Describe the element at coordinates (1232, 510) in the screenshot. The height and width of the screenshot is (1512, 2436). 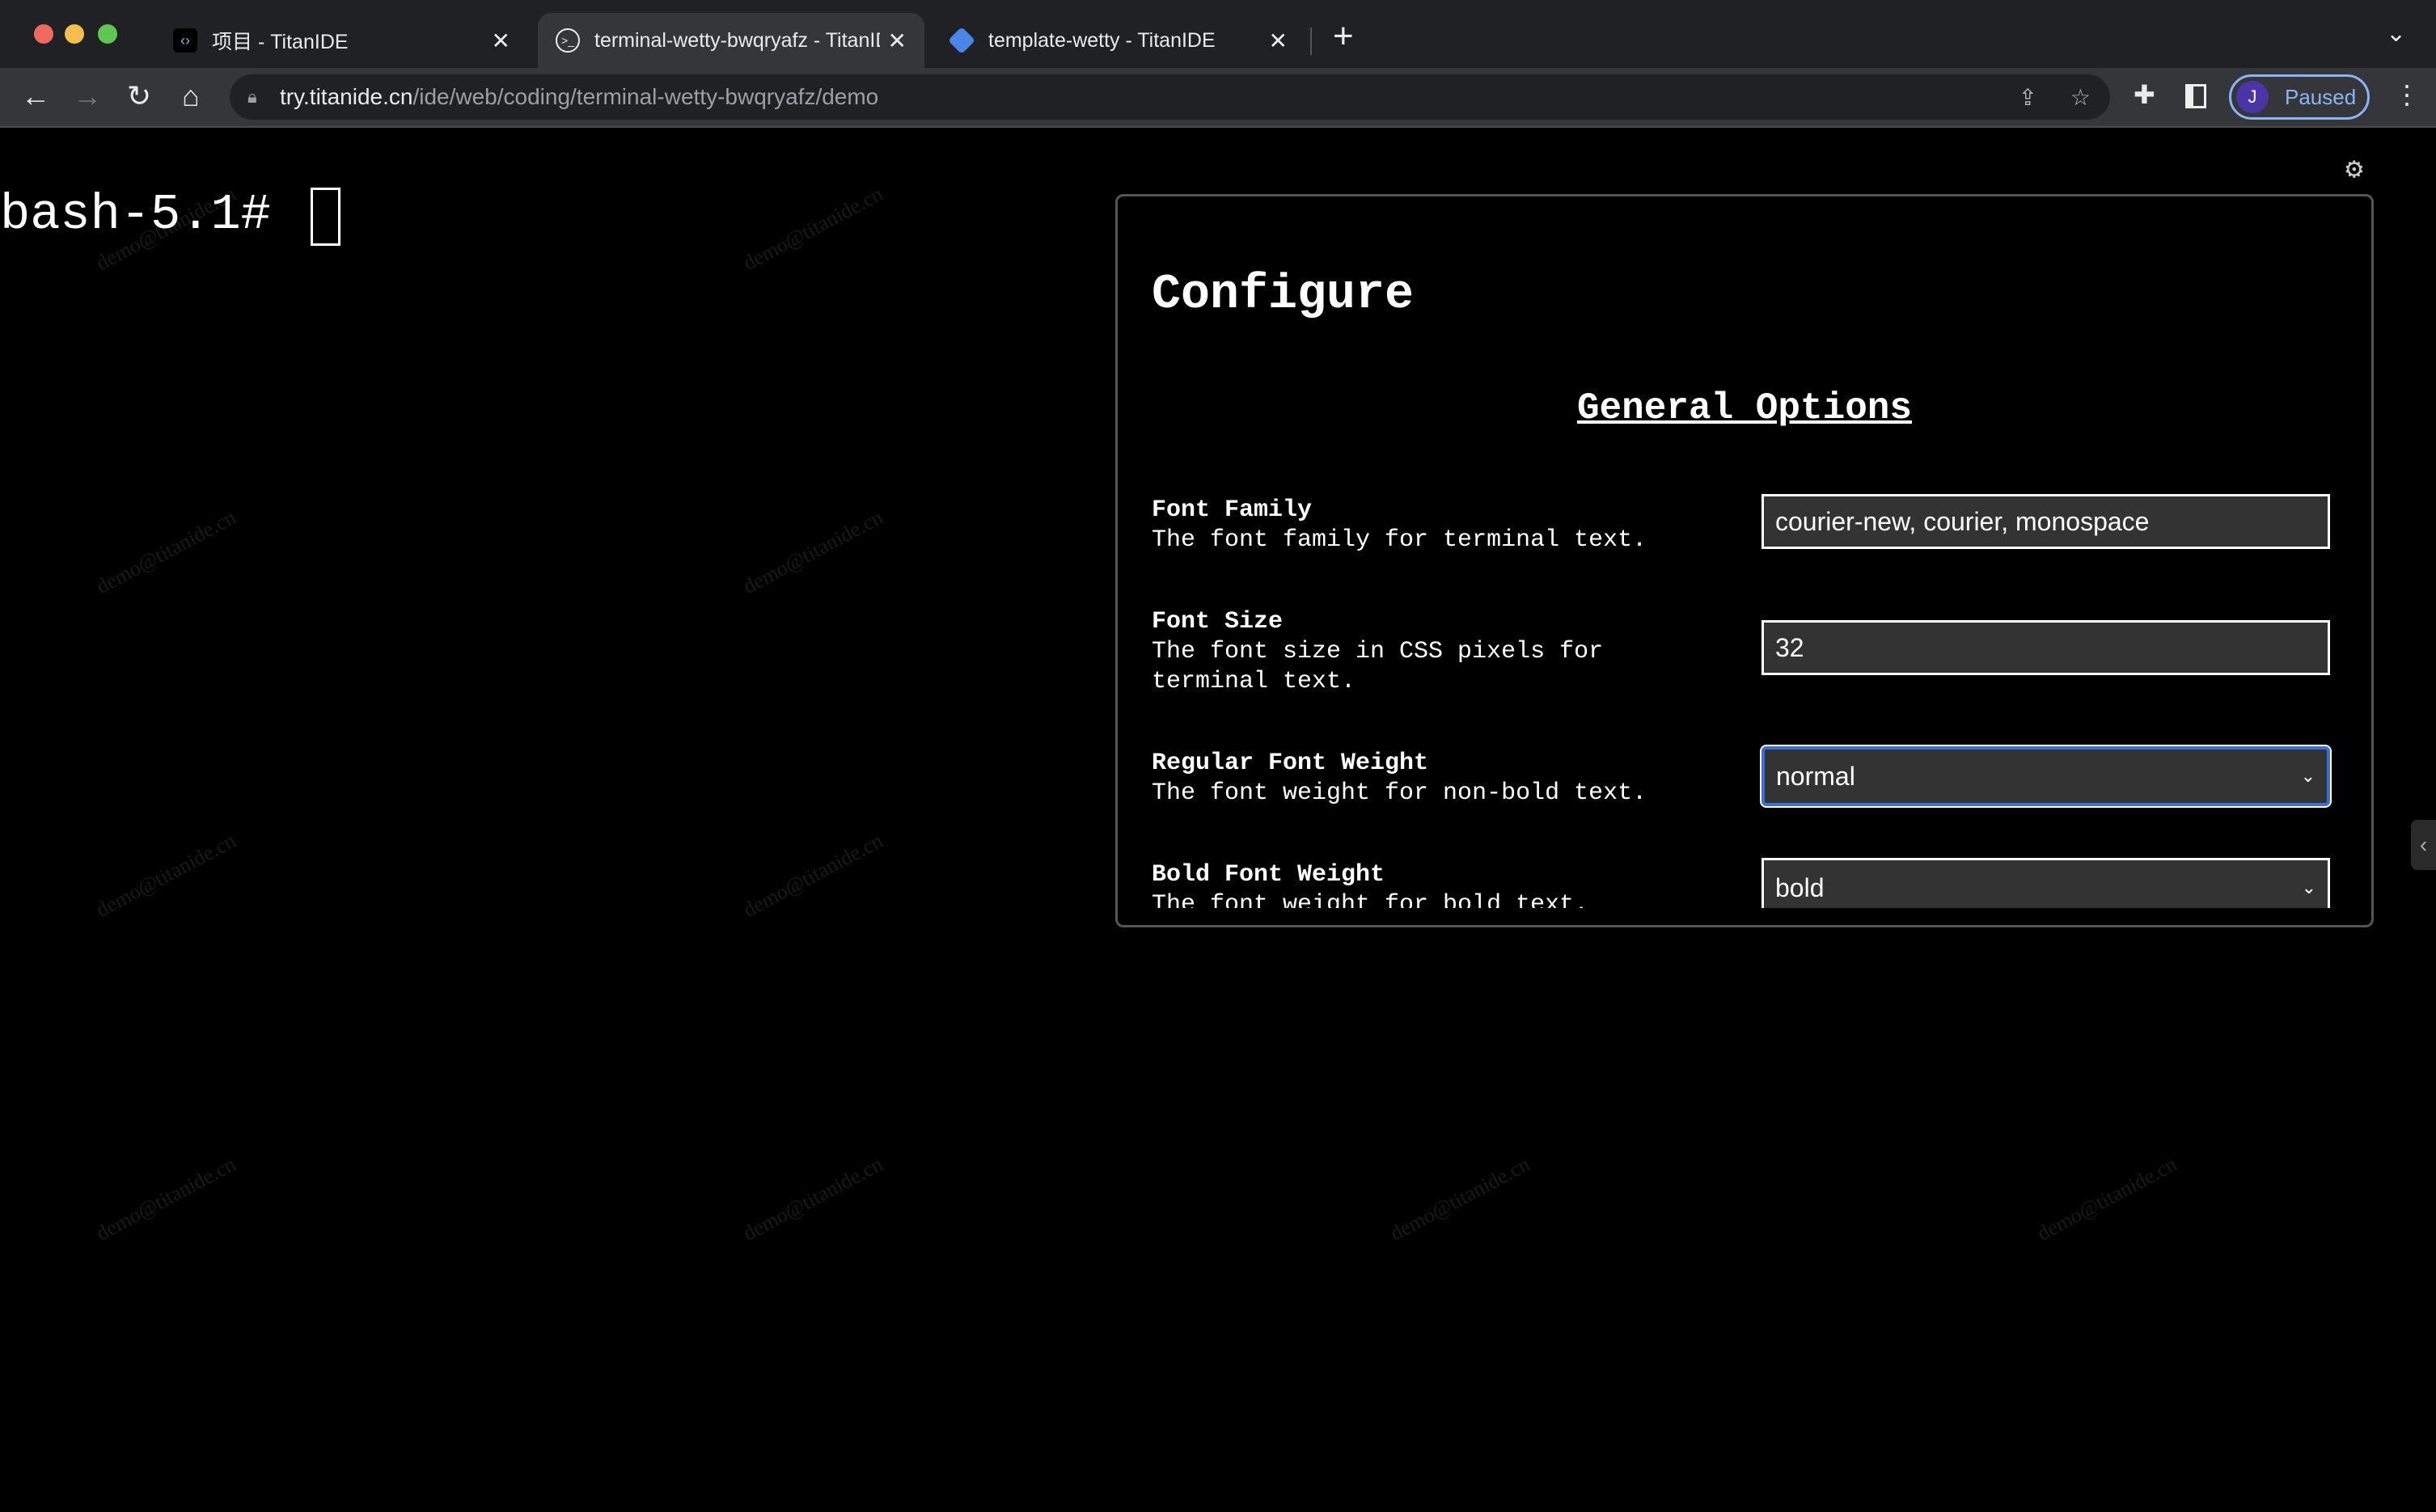
I see `option-label: Font Family` at that location.